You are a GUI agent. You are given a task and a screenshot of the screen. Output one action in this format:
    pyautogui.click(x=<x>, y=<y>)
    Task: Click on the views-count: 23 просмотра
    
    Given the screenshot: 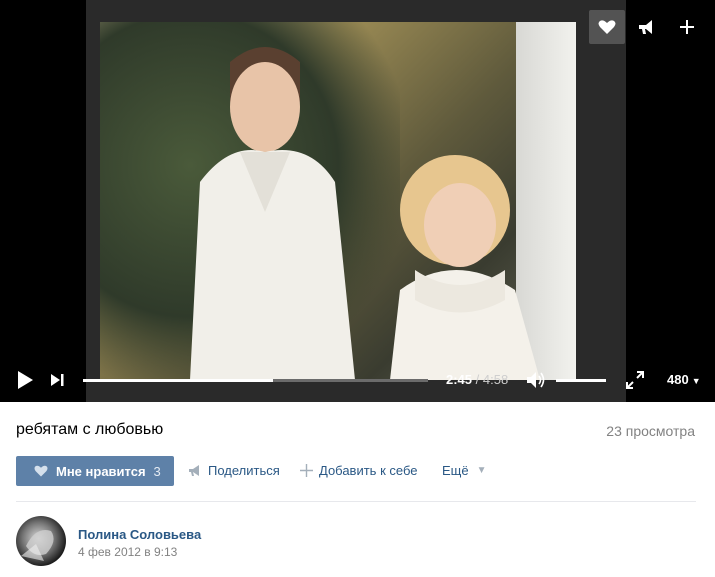 What is the action you would take?
    pyautogui.click(x=650, y=431)
    